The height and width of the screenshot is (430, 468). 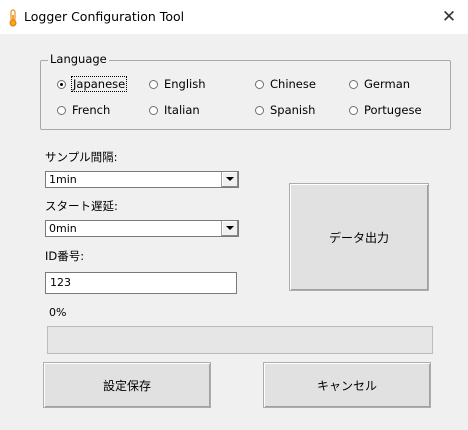 What do you see at coordinates (393, 110) in the screenshot?
I see `radio-label: Portugese` at bounding box center [393, 110].